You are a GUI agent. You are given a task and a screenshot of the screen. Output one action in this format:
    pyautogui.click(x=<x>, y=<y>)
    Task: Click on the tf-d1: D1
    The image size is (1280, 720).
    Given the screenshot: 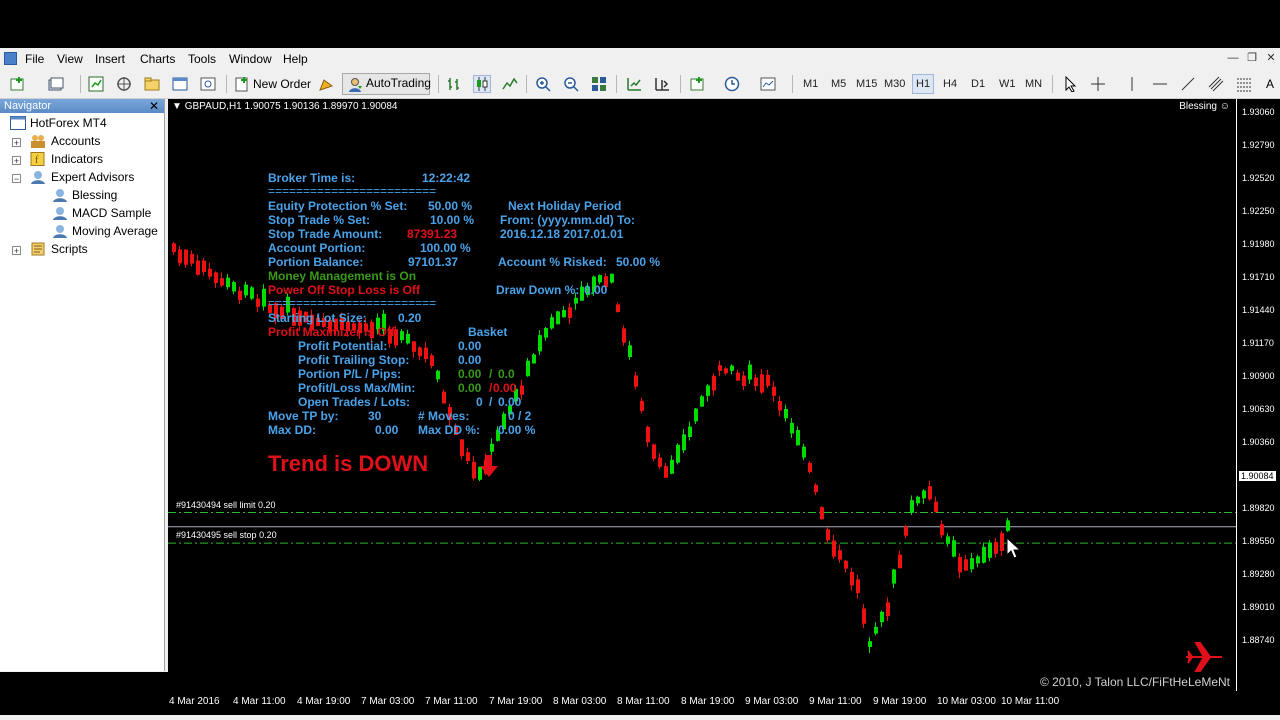 What is the action you would take?
    pyautogui.click(x=978, y=84)
    